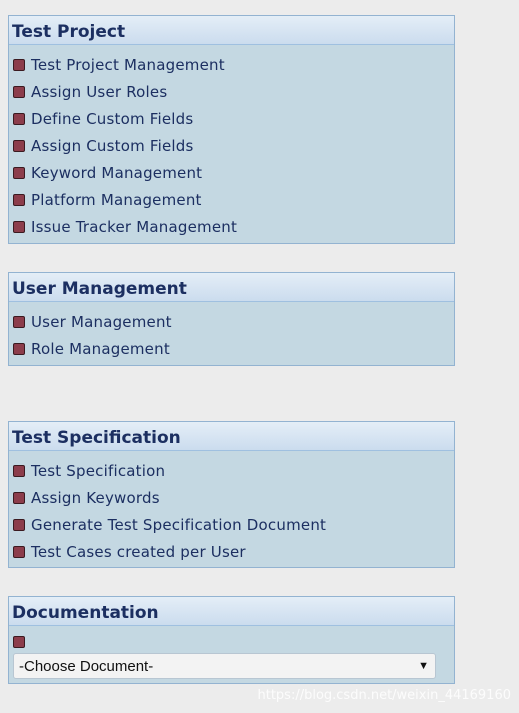  I want to click on menu-item-label: Role Management, so click(100, 349).